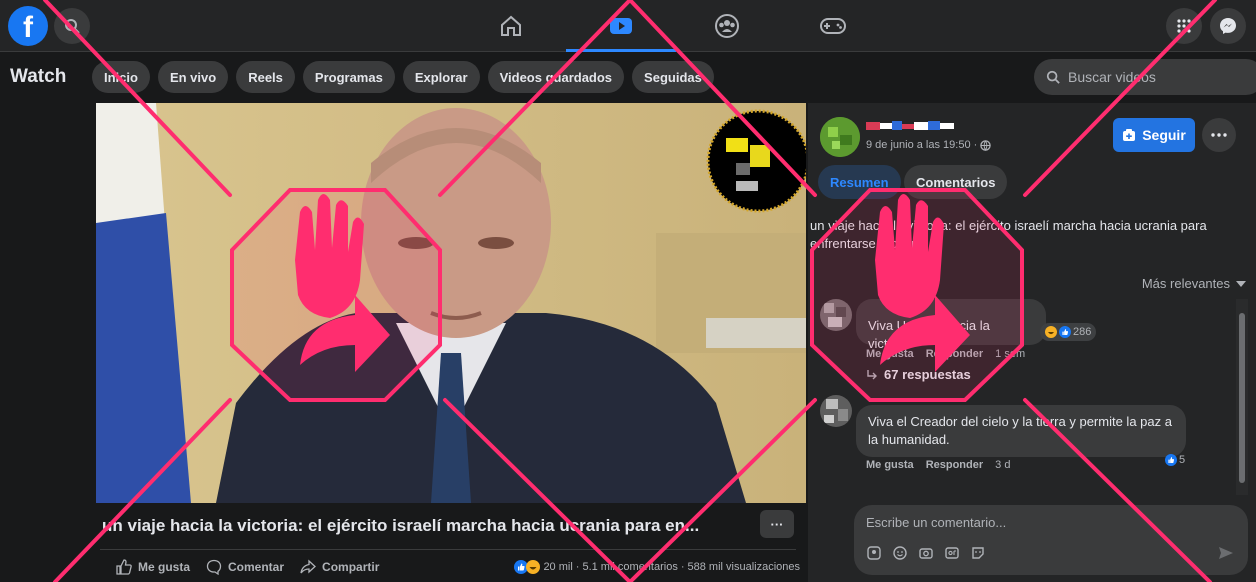 The image size is (1256, 582). I want to click on nav-groups, so click(727, 26).